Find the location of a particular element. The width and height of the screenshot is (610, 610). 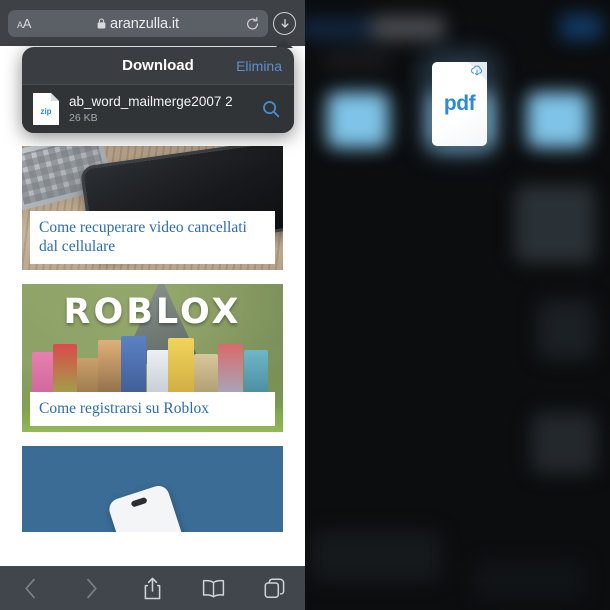

pdf-file-preview: pdf is located at coordinates (459, 104).